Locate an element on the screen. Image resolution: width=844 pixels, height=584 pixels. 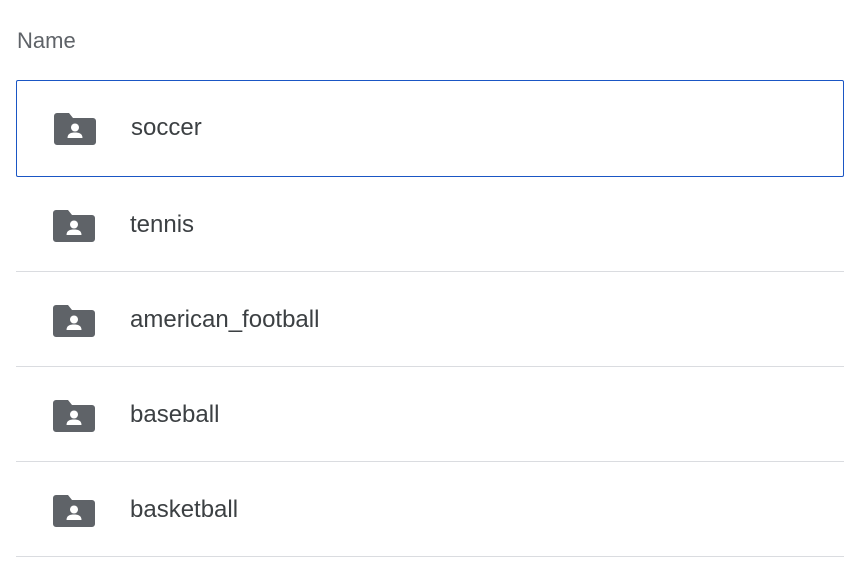
folder-name: soccer is located at coordinates (166, 127).